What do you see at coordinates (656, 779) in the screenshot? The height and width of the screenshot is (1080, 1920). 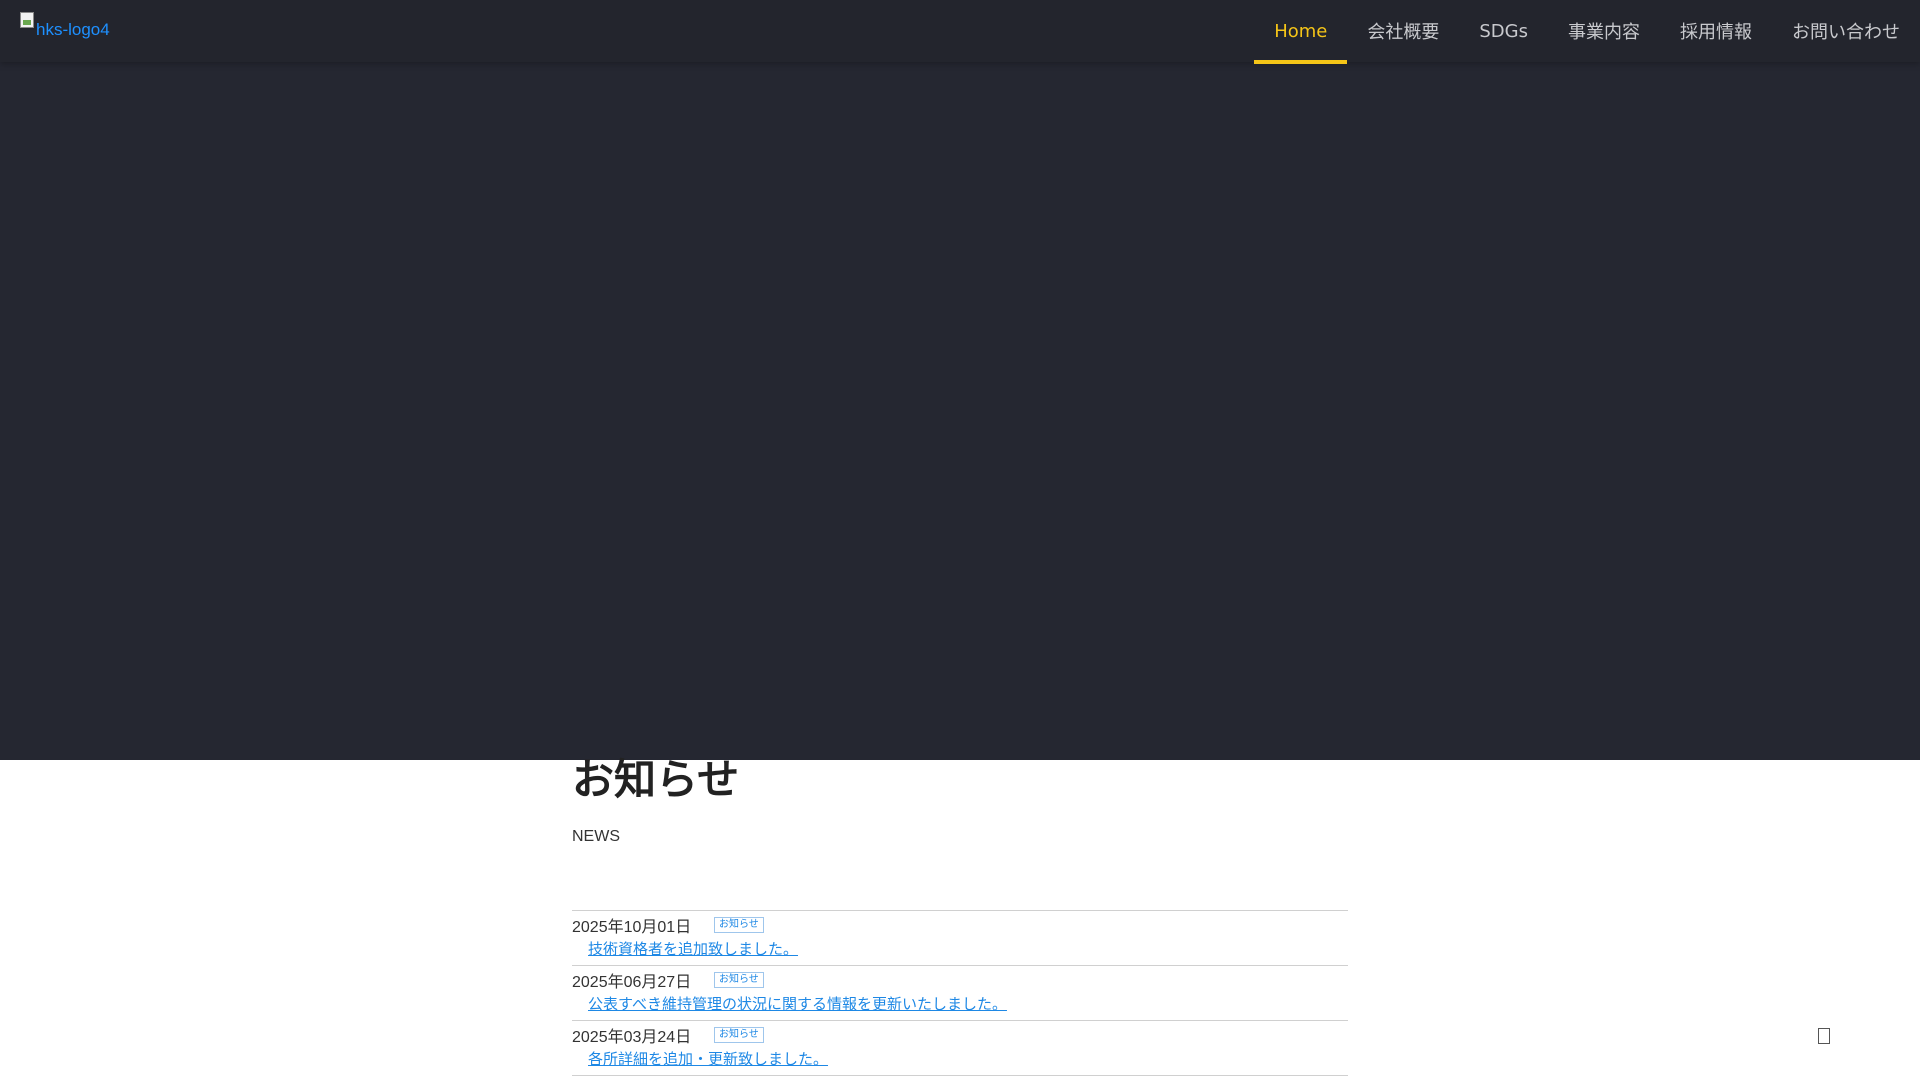 I see `news-title: お知らせ` at bounding box center [656, 779].